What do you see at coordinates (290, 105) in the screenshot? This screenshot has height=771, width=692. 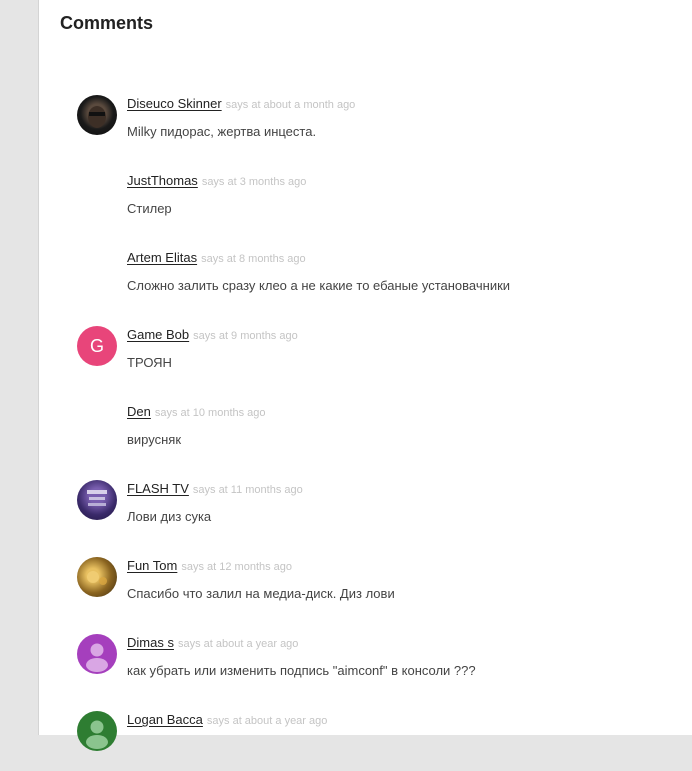 I see `comment-timestamp: says at about a month ago` at bounding box center [290, 105].